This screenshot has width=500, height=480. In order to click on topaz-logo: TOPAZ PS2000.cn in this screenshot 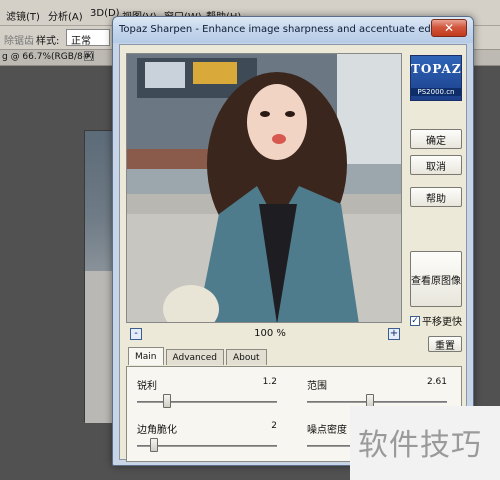, I will do `click(436, 78)`.